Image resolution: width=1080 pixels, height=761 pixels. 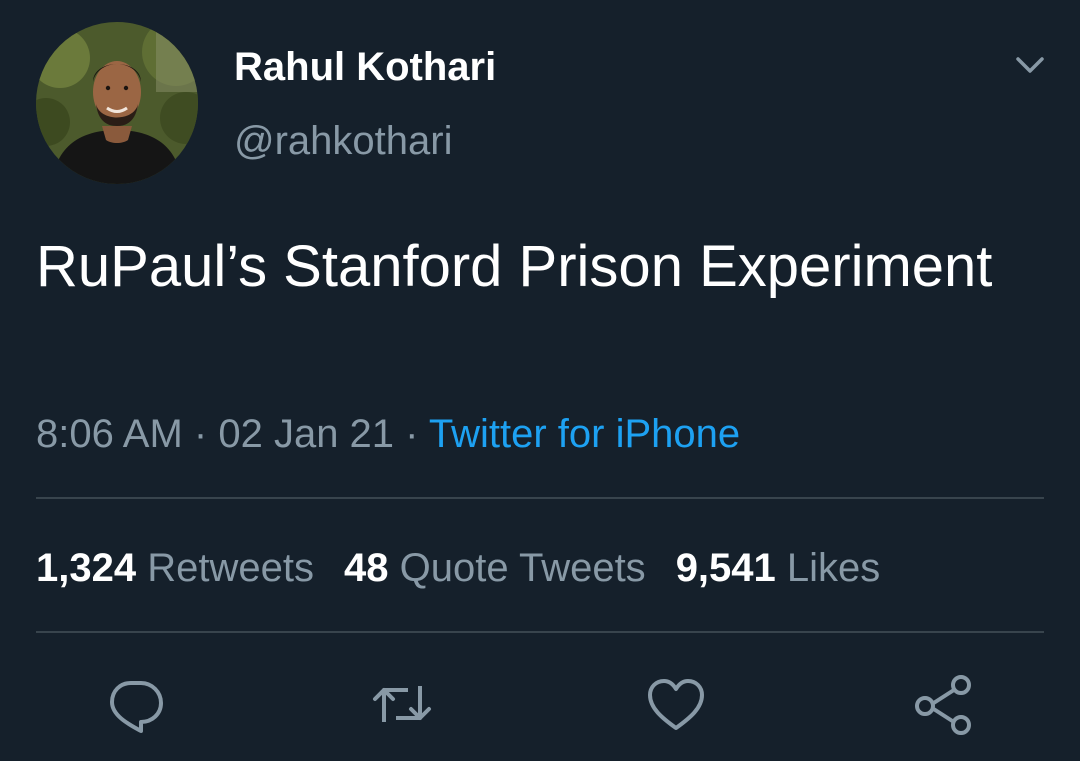 I want to click on quote-tweets-stat: 48 Quote Tweets, so click(x=495, y=568).